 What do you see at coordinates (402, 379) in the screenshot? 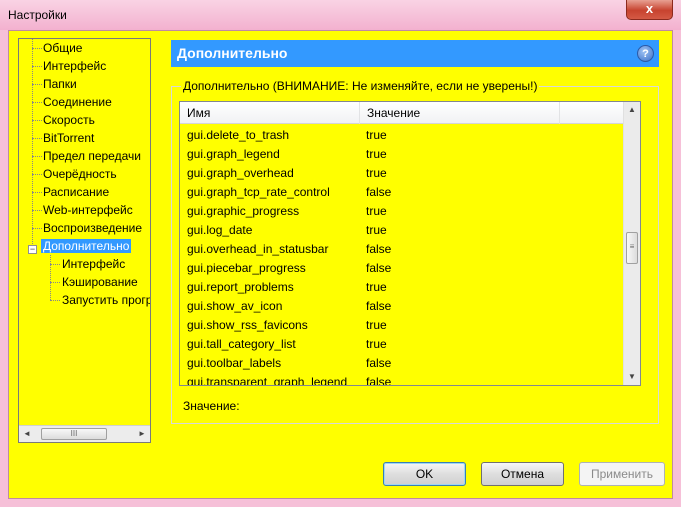
I see `table-row: gui.transparent_graph_legend false` at bounding box center [402, 379].